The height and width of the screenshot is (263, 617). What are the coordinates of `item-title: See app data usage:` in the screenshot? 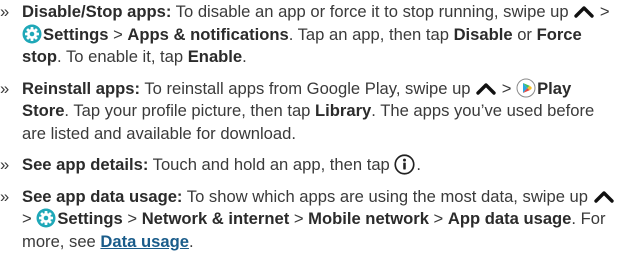 It's located at (102, 196).